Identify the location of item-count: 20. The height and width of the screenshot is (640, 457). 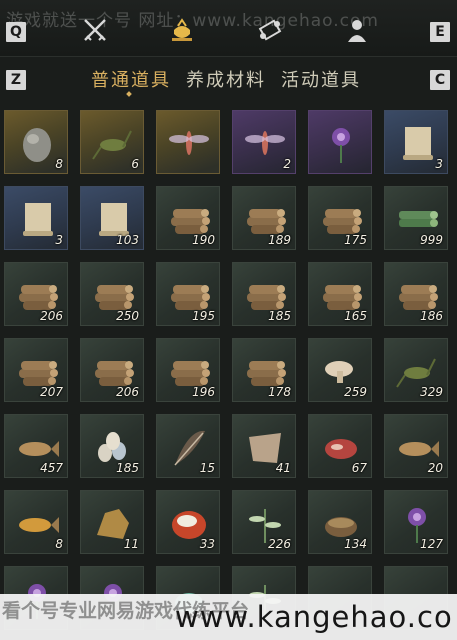
(435, 468).